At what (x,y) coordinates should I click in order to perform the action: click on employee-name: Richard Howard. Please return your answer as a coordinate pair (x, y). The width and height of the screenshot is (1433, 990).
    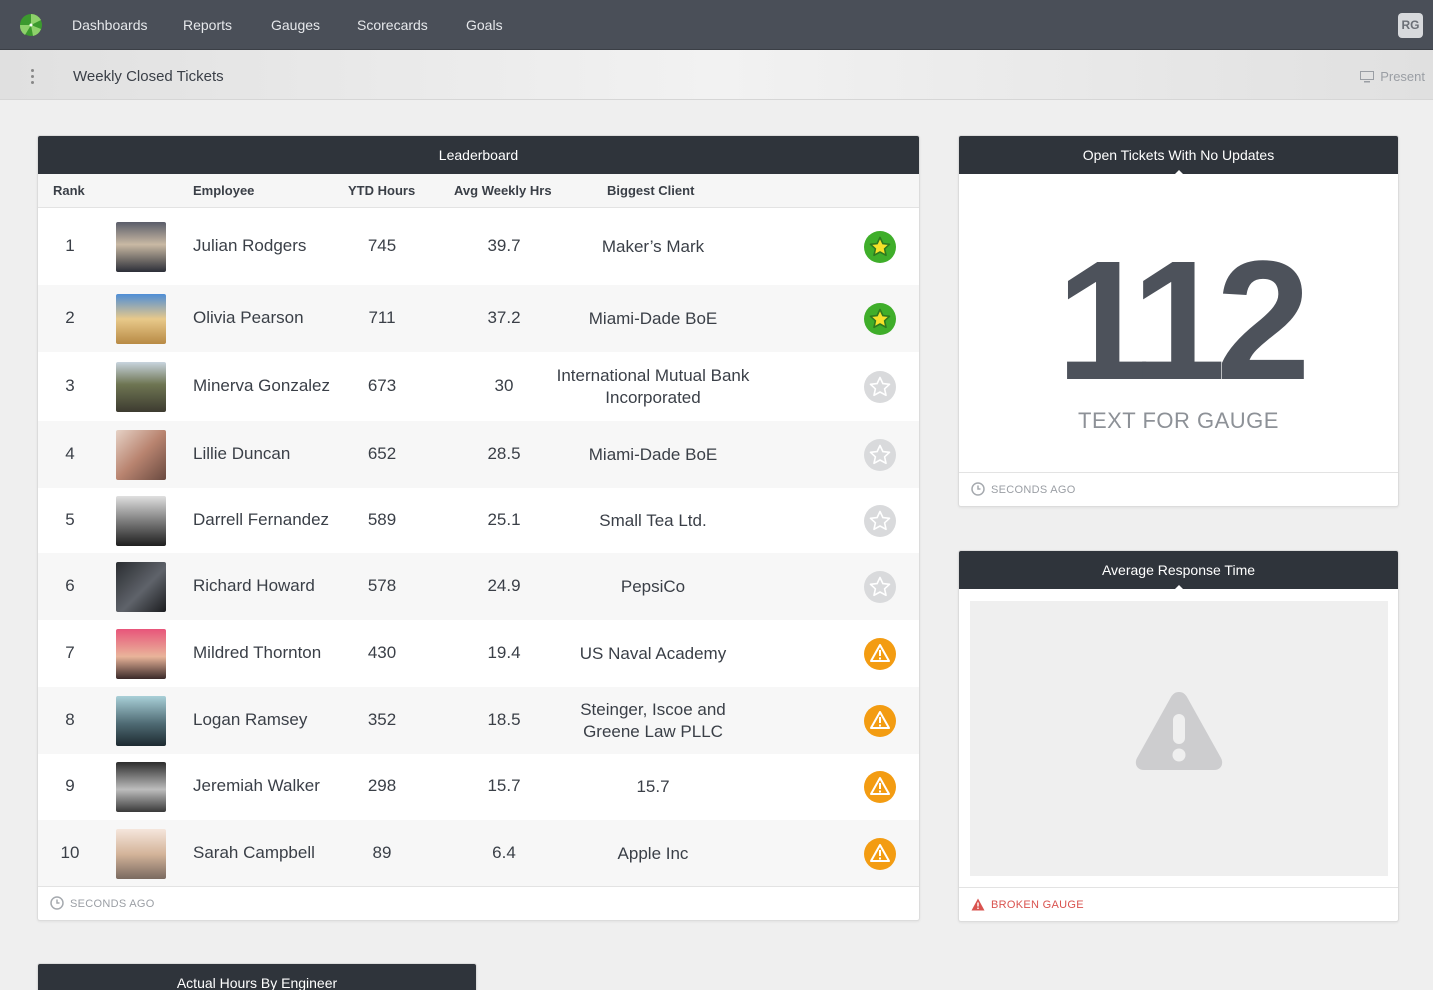
    Looking at the image, I should click on (254, 585).